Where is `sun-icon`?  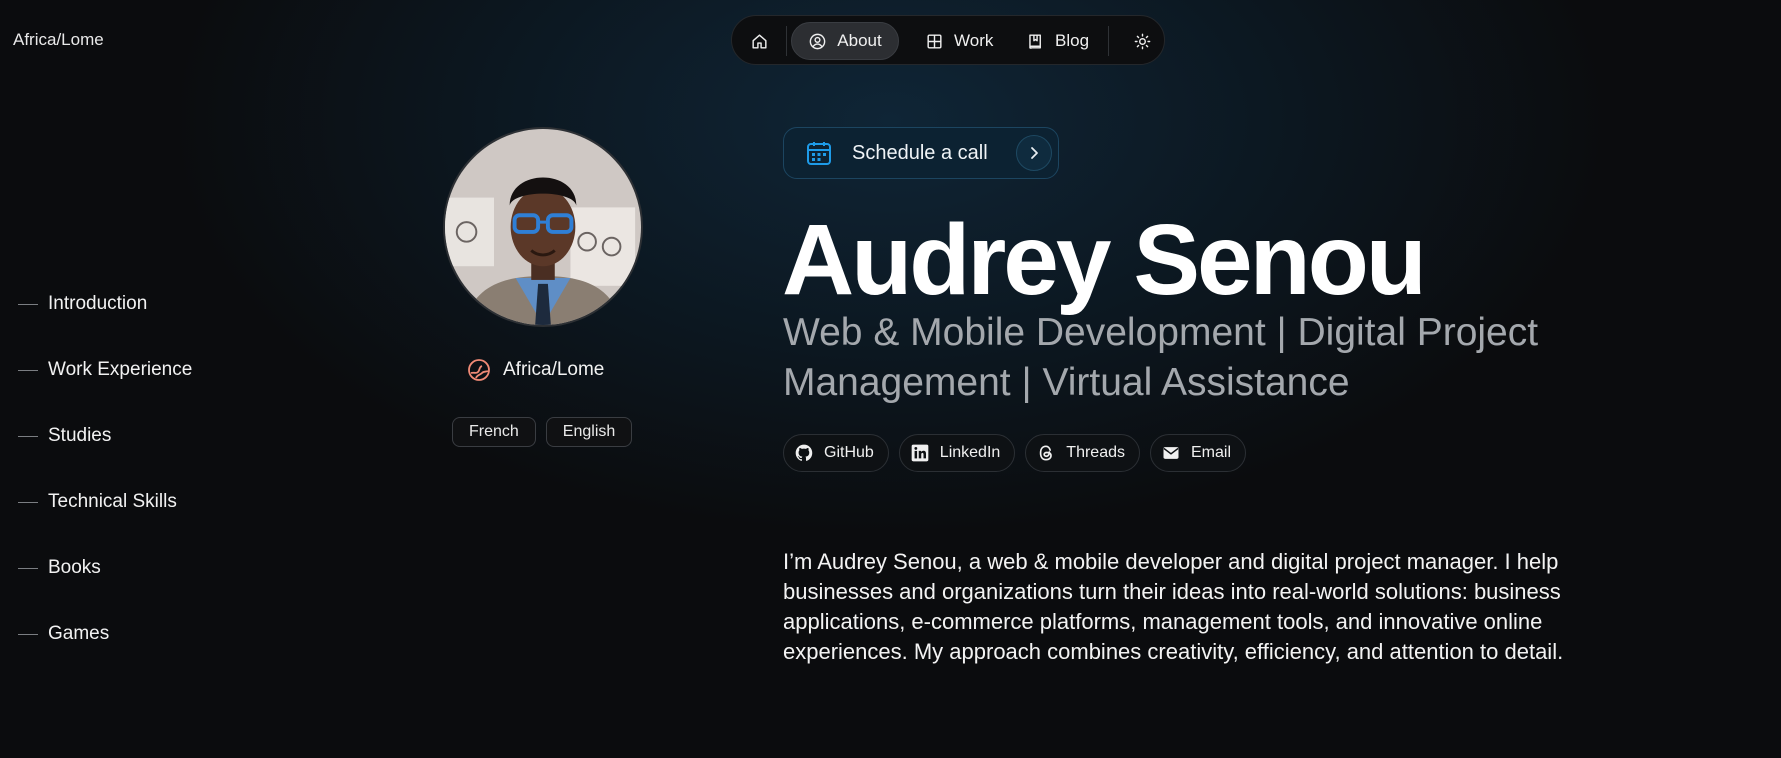 sun-icon is located at coordinates (1142, 41).